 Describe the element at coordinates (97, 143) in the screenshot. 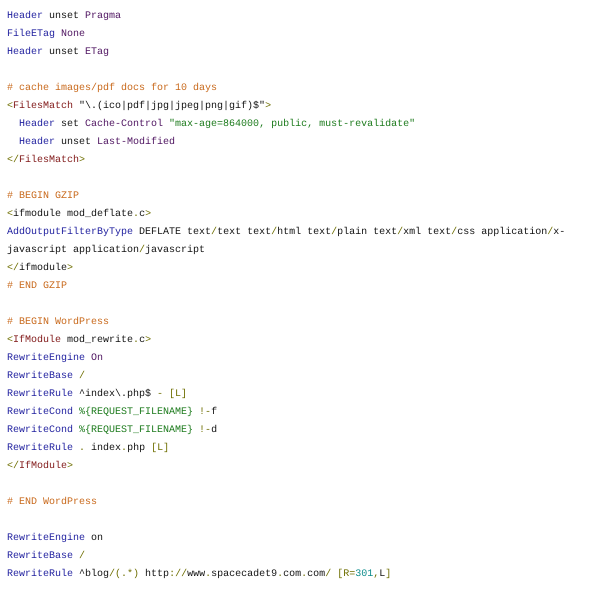

I see `code-line: Header unset Last-Modified` at that location.